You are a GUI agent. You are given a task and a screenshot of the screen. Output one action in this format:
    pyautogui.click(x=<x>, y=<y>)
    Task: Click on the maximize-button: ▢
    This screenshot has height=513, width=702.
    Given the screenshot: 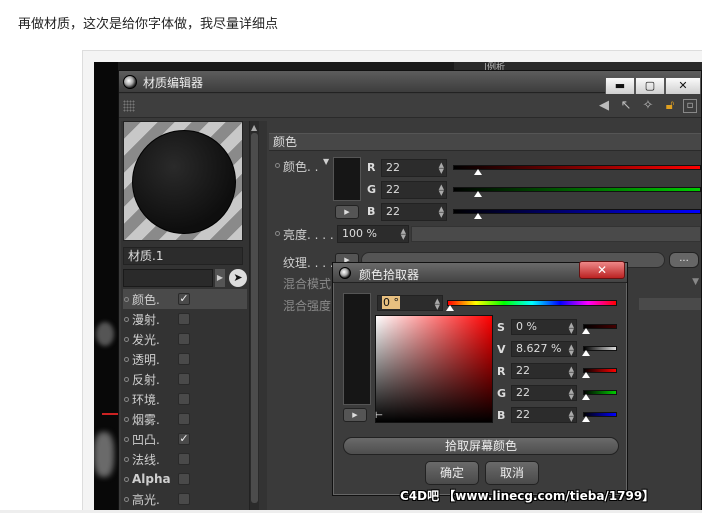 What is the action you would take?
    pyautogui.click(x=650, y=86)
    